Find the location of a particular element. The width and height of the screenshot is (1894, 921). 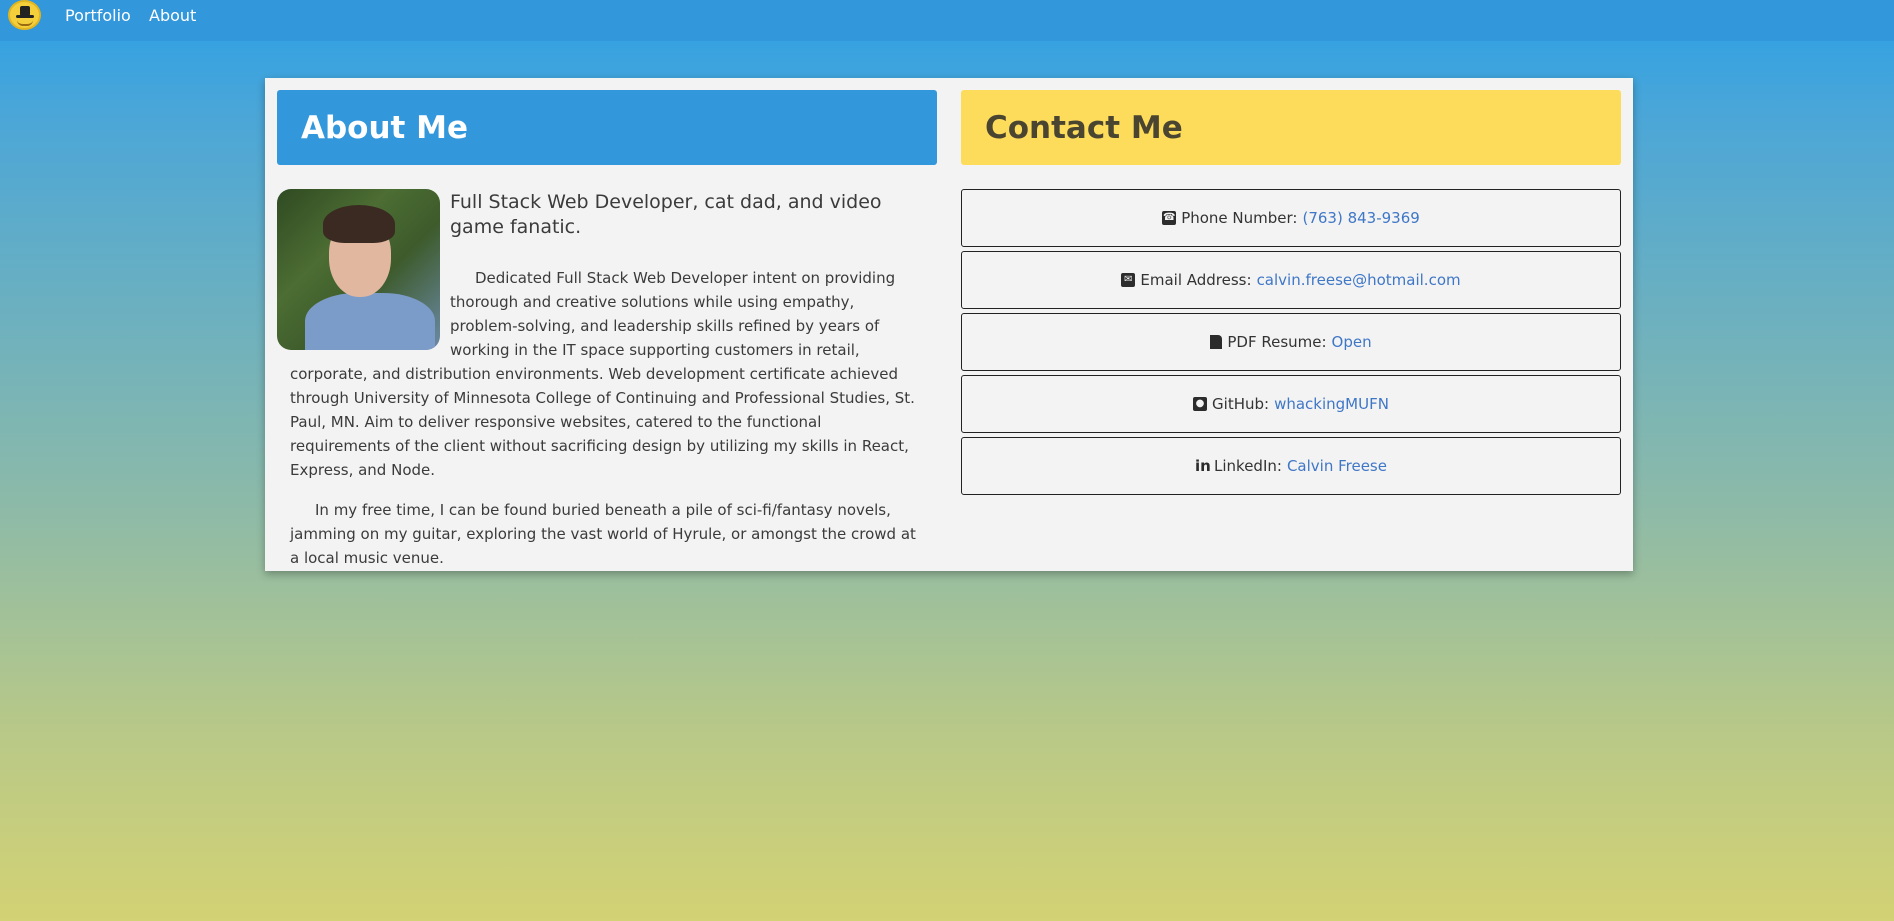

contact-item-resume: PDF Resume: Open is located at coordinates (1291, 342).